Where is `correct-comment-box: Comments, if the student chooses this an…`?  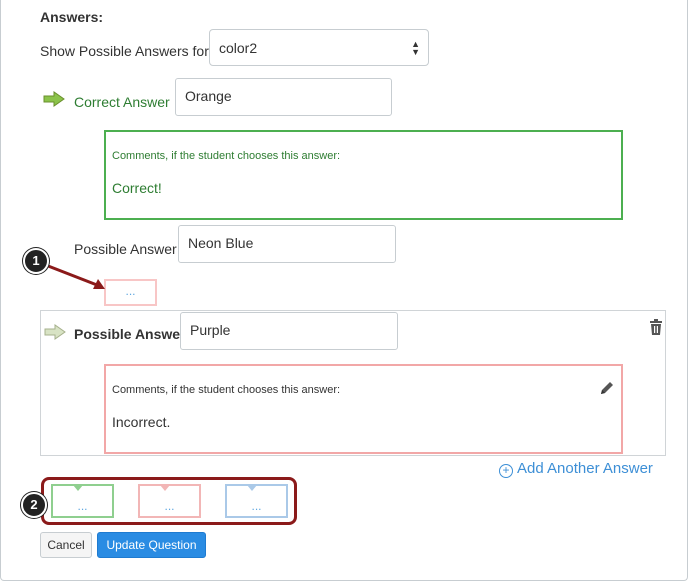
correct-comment-box: Comments, if the student chooses this an… is located at coordinates (363, 175).